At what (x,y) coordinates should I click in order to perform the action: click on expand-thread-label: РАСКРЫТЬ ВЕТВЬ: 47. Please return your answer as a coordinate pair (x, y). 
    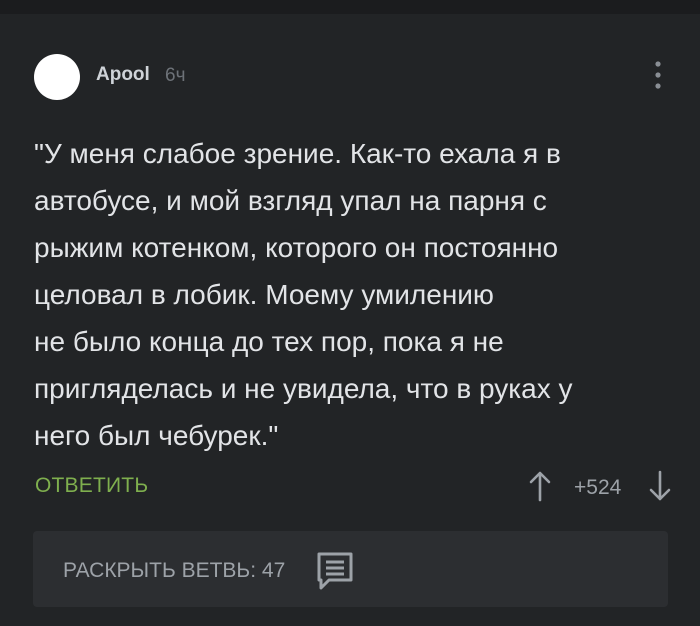
    Looking at the image, I should click on (174, 570).